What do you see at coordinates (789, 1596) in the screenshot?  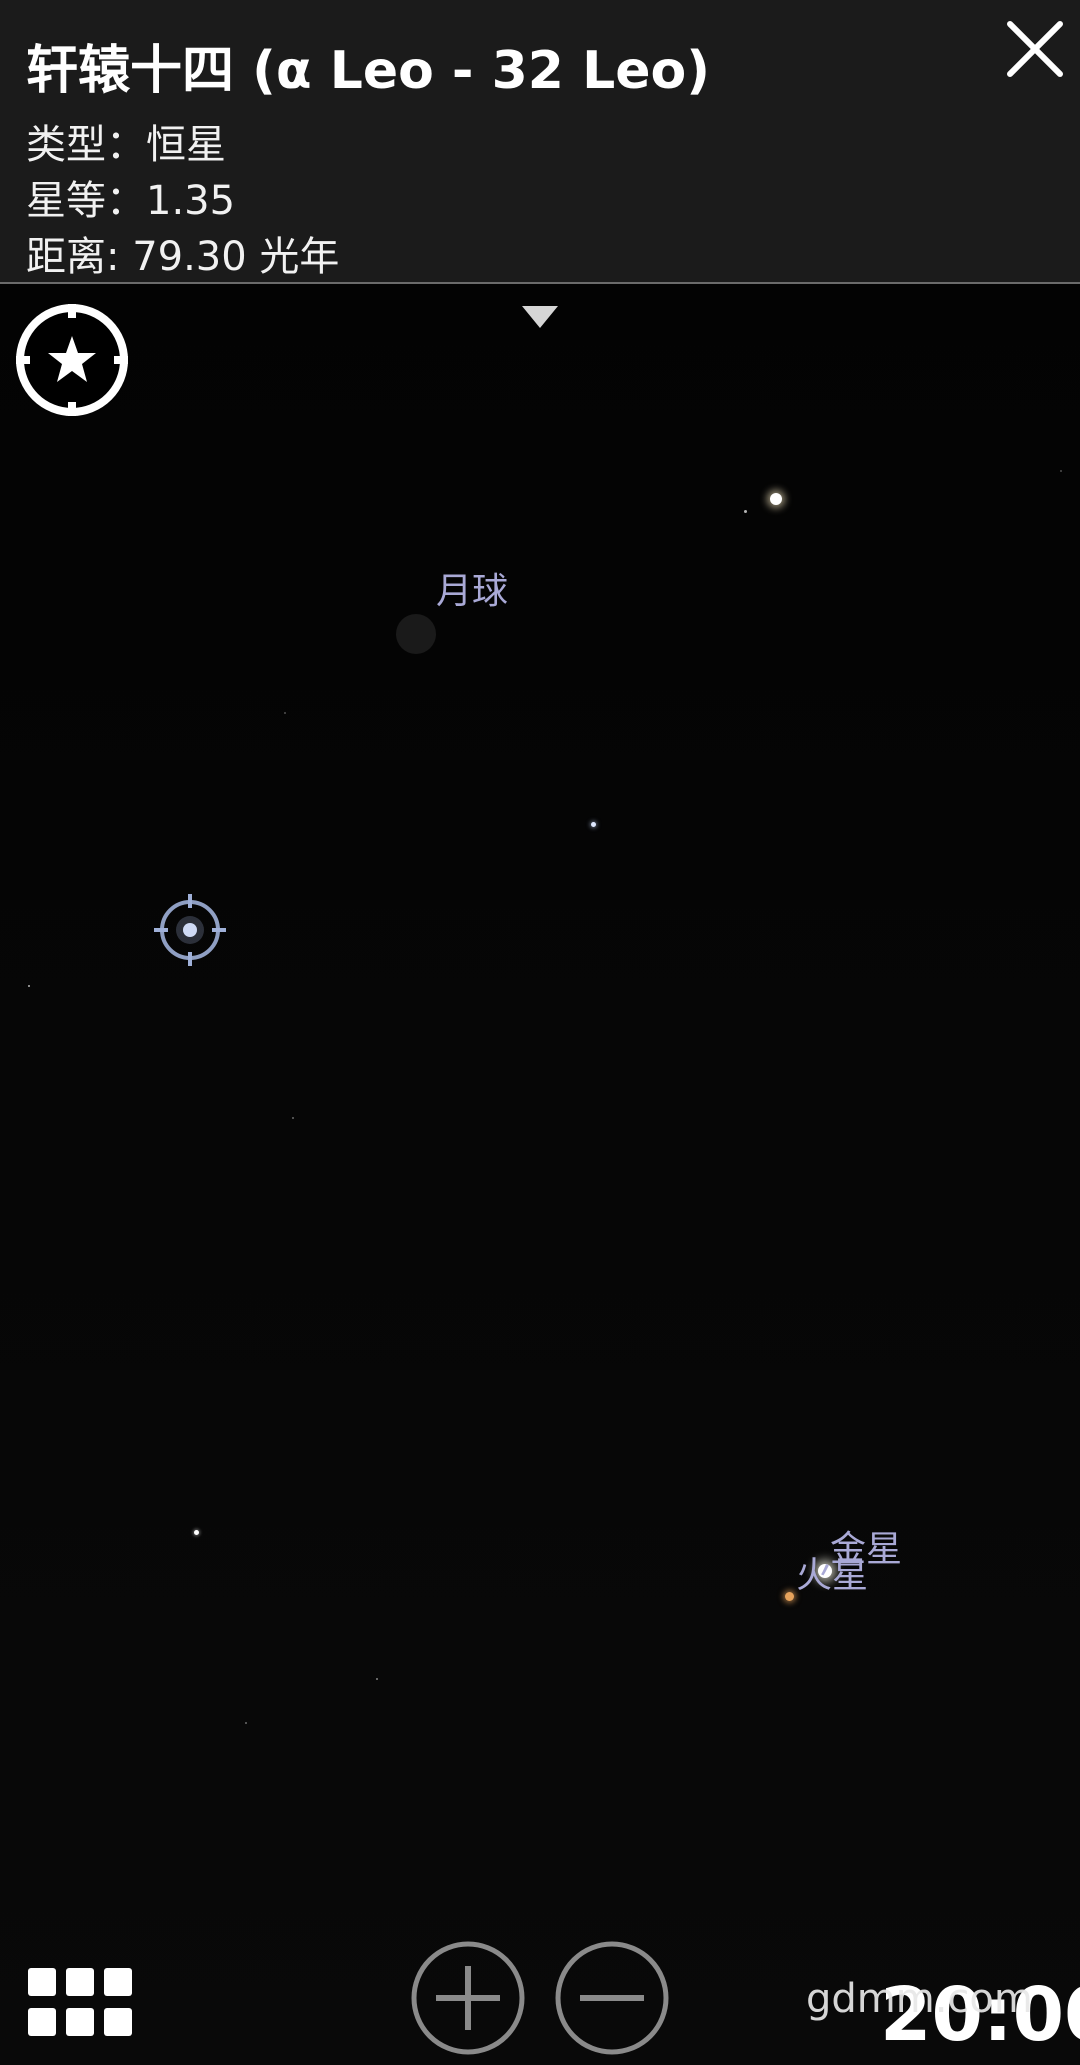 I see `planet-mars` at bounding box center [789, 1596].